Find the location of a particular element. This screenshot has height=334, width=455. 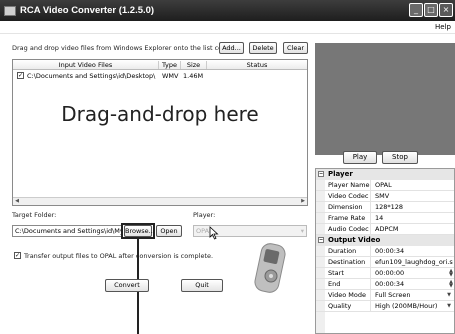

minimize-button: _ is located at coordinates (416, 10).